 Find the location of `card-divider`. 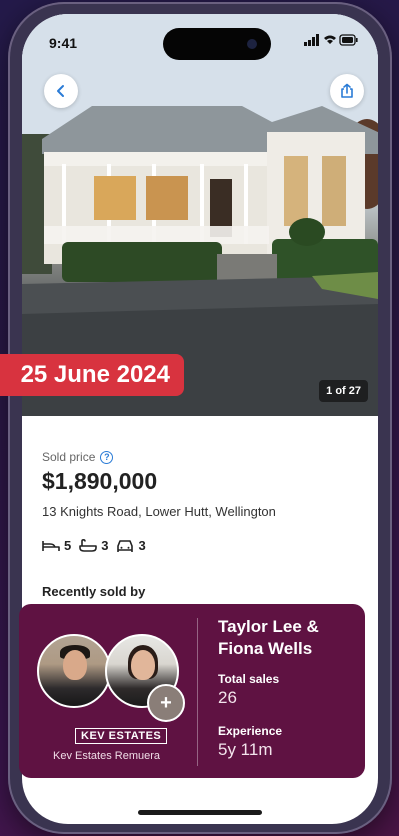

card-divider is located at coordinates (197, 692).